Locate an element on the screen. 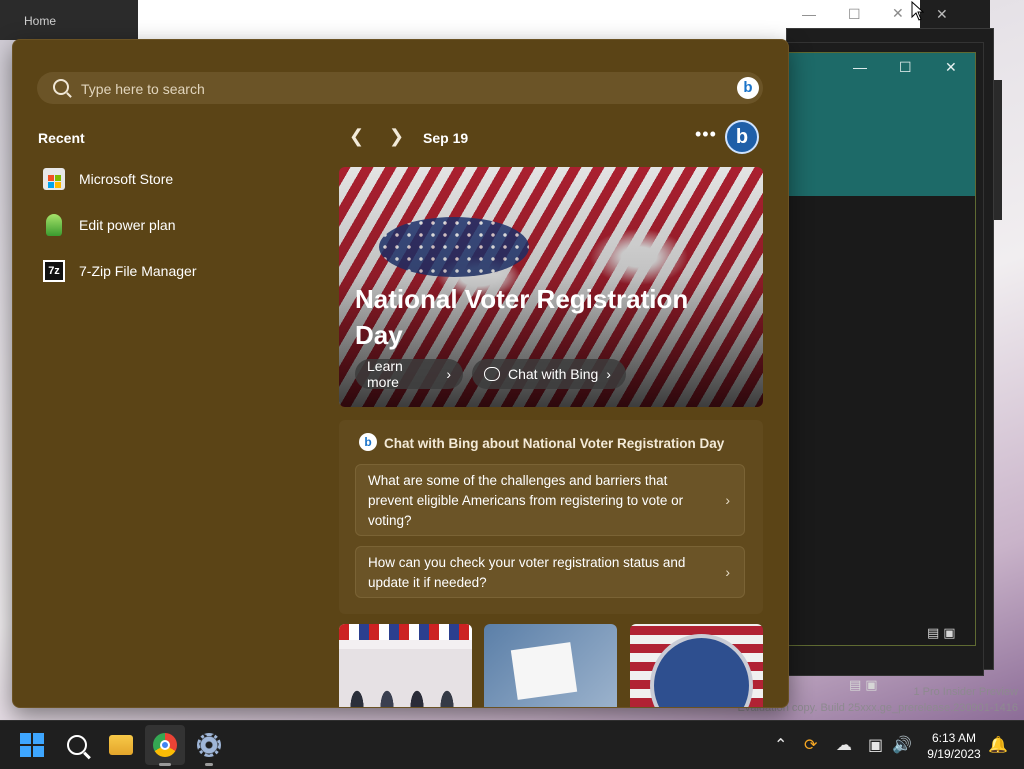 The image size is (1024, 769). recent-item-7zip: 7z 7-Zip File Manager is located at coordinates (173, 271).